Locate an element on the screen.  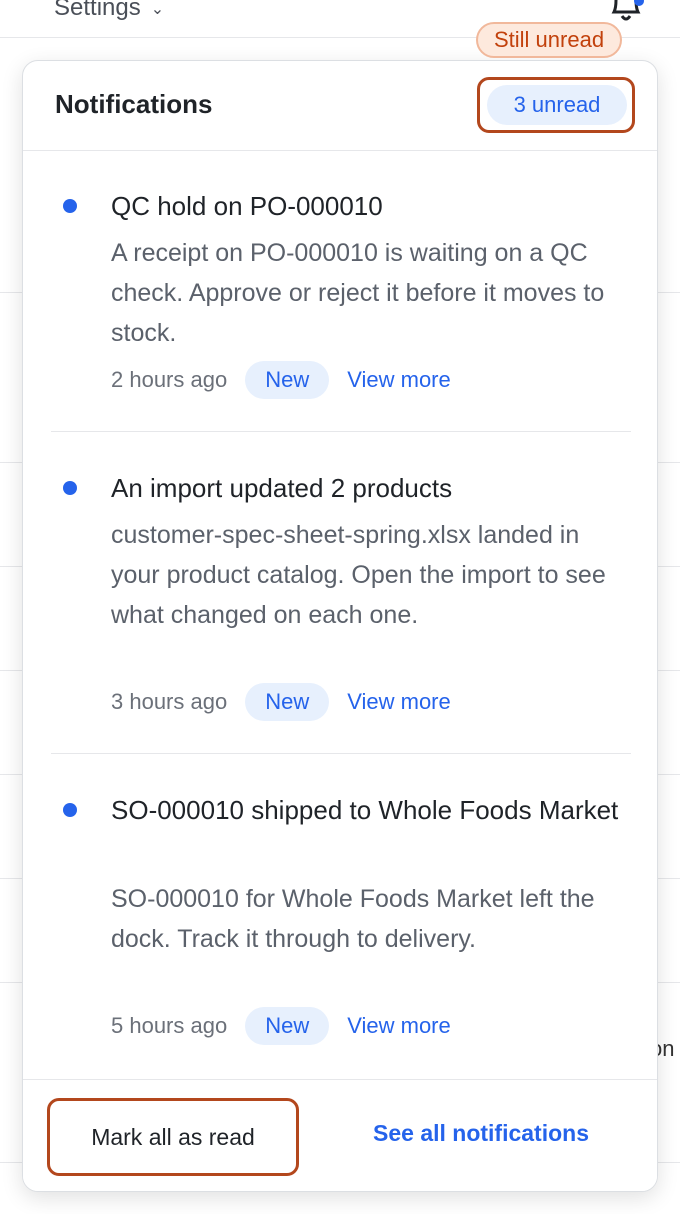
chevron-down-icon: ⌄ is located at coordinates (157, 9).